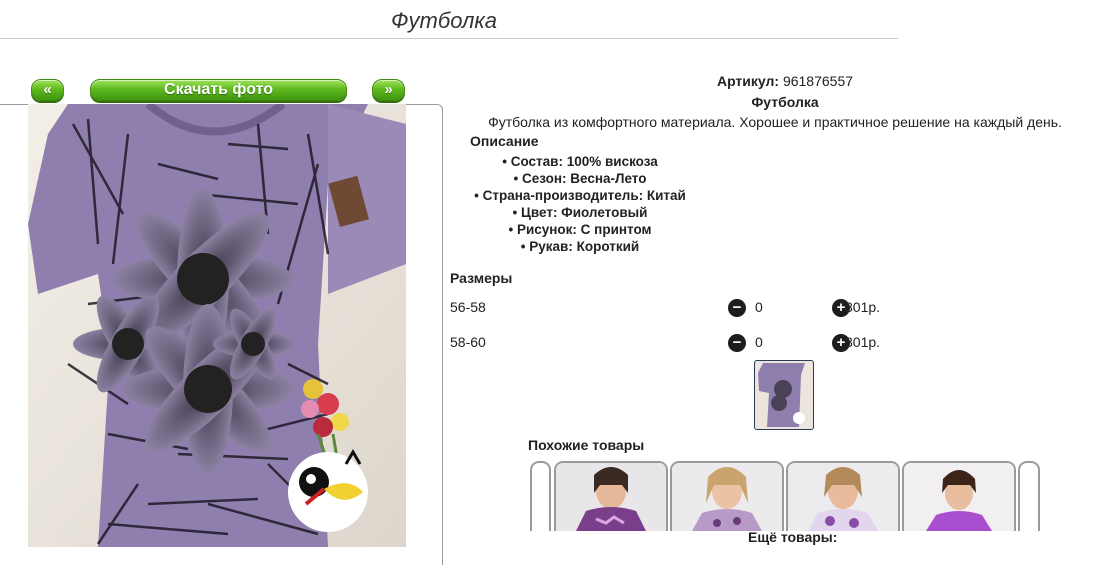 The height and width of the screenshot is (565, 1098). What do you see at coordinates (586, 445) in the screenshot?
I see `similar-heading: Похожие товары` at bounding box center [586, 445].